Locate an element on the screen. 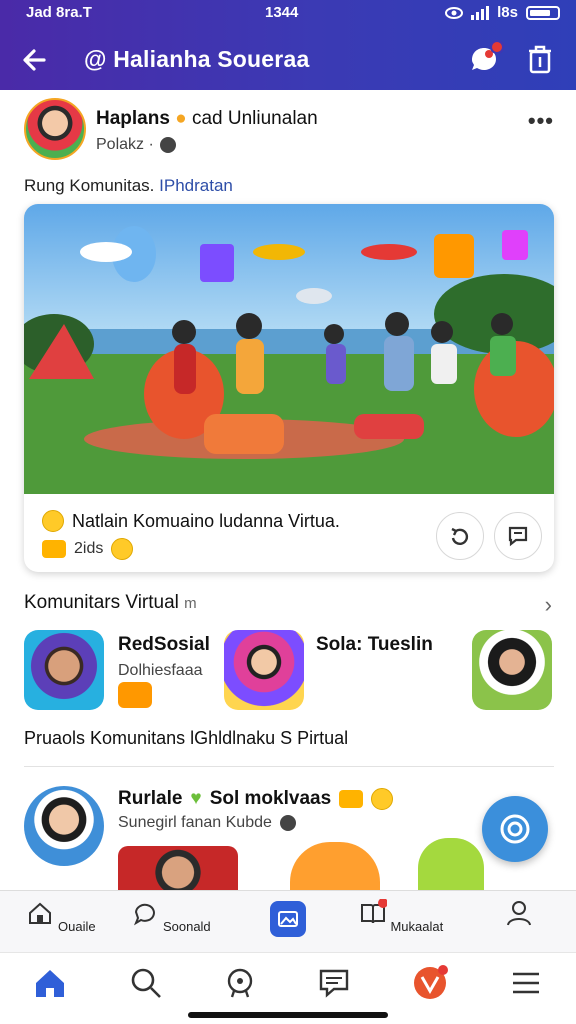 This screenshot has height=1024, width=576. community-name-1: RedSosial is located at coordinates (164, 645).